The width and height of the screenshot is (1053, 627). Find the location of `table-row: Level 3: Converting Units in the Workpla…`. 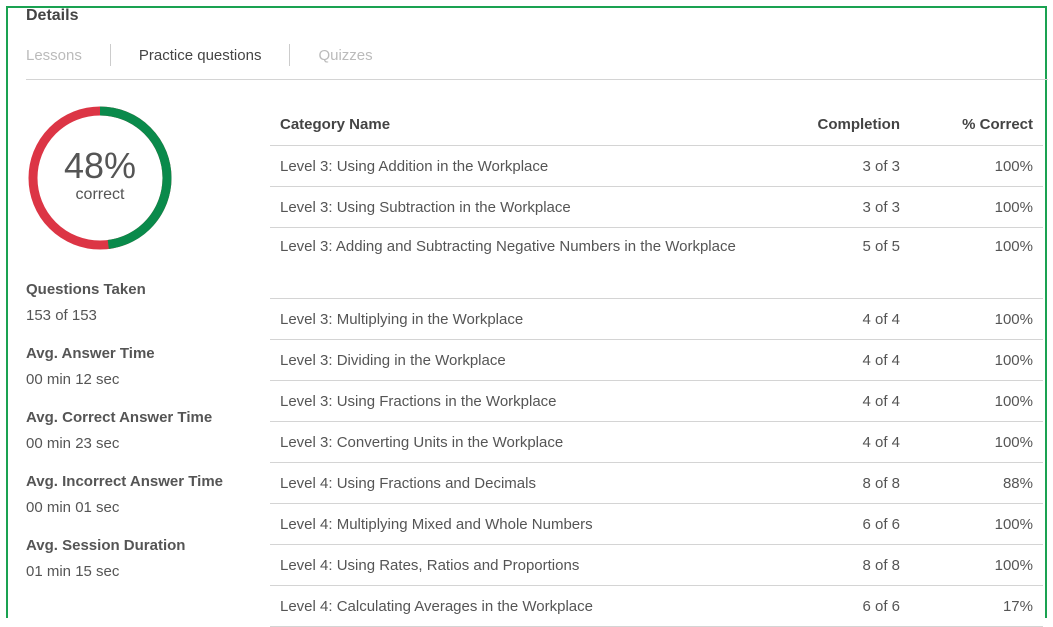

table-row: Level 3: Converting Units in the Workpla… is located at coordinates (656, 442).